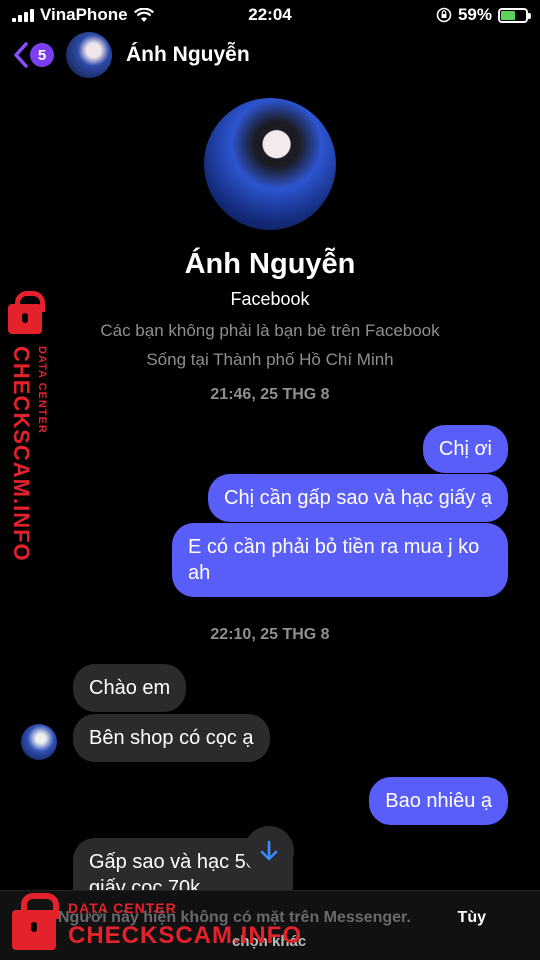 This screenshot has height=960, width=540. I want to click on timestamp: 22:10, 25 THG 8, so click(270, 634).